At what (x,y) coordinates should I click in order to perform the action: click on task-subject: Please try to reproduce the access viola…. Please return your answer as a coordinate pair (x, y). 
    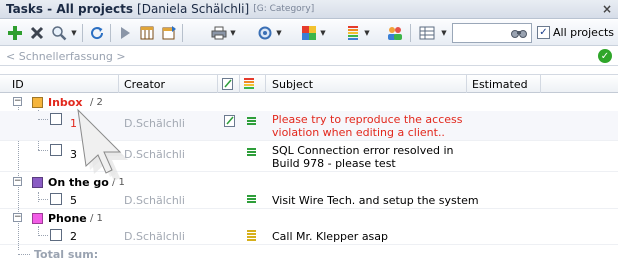
    Looking at the image, I should click on (369, 126).